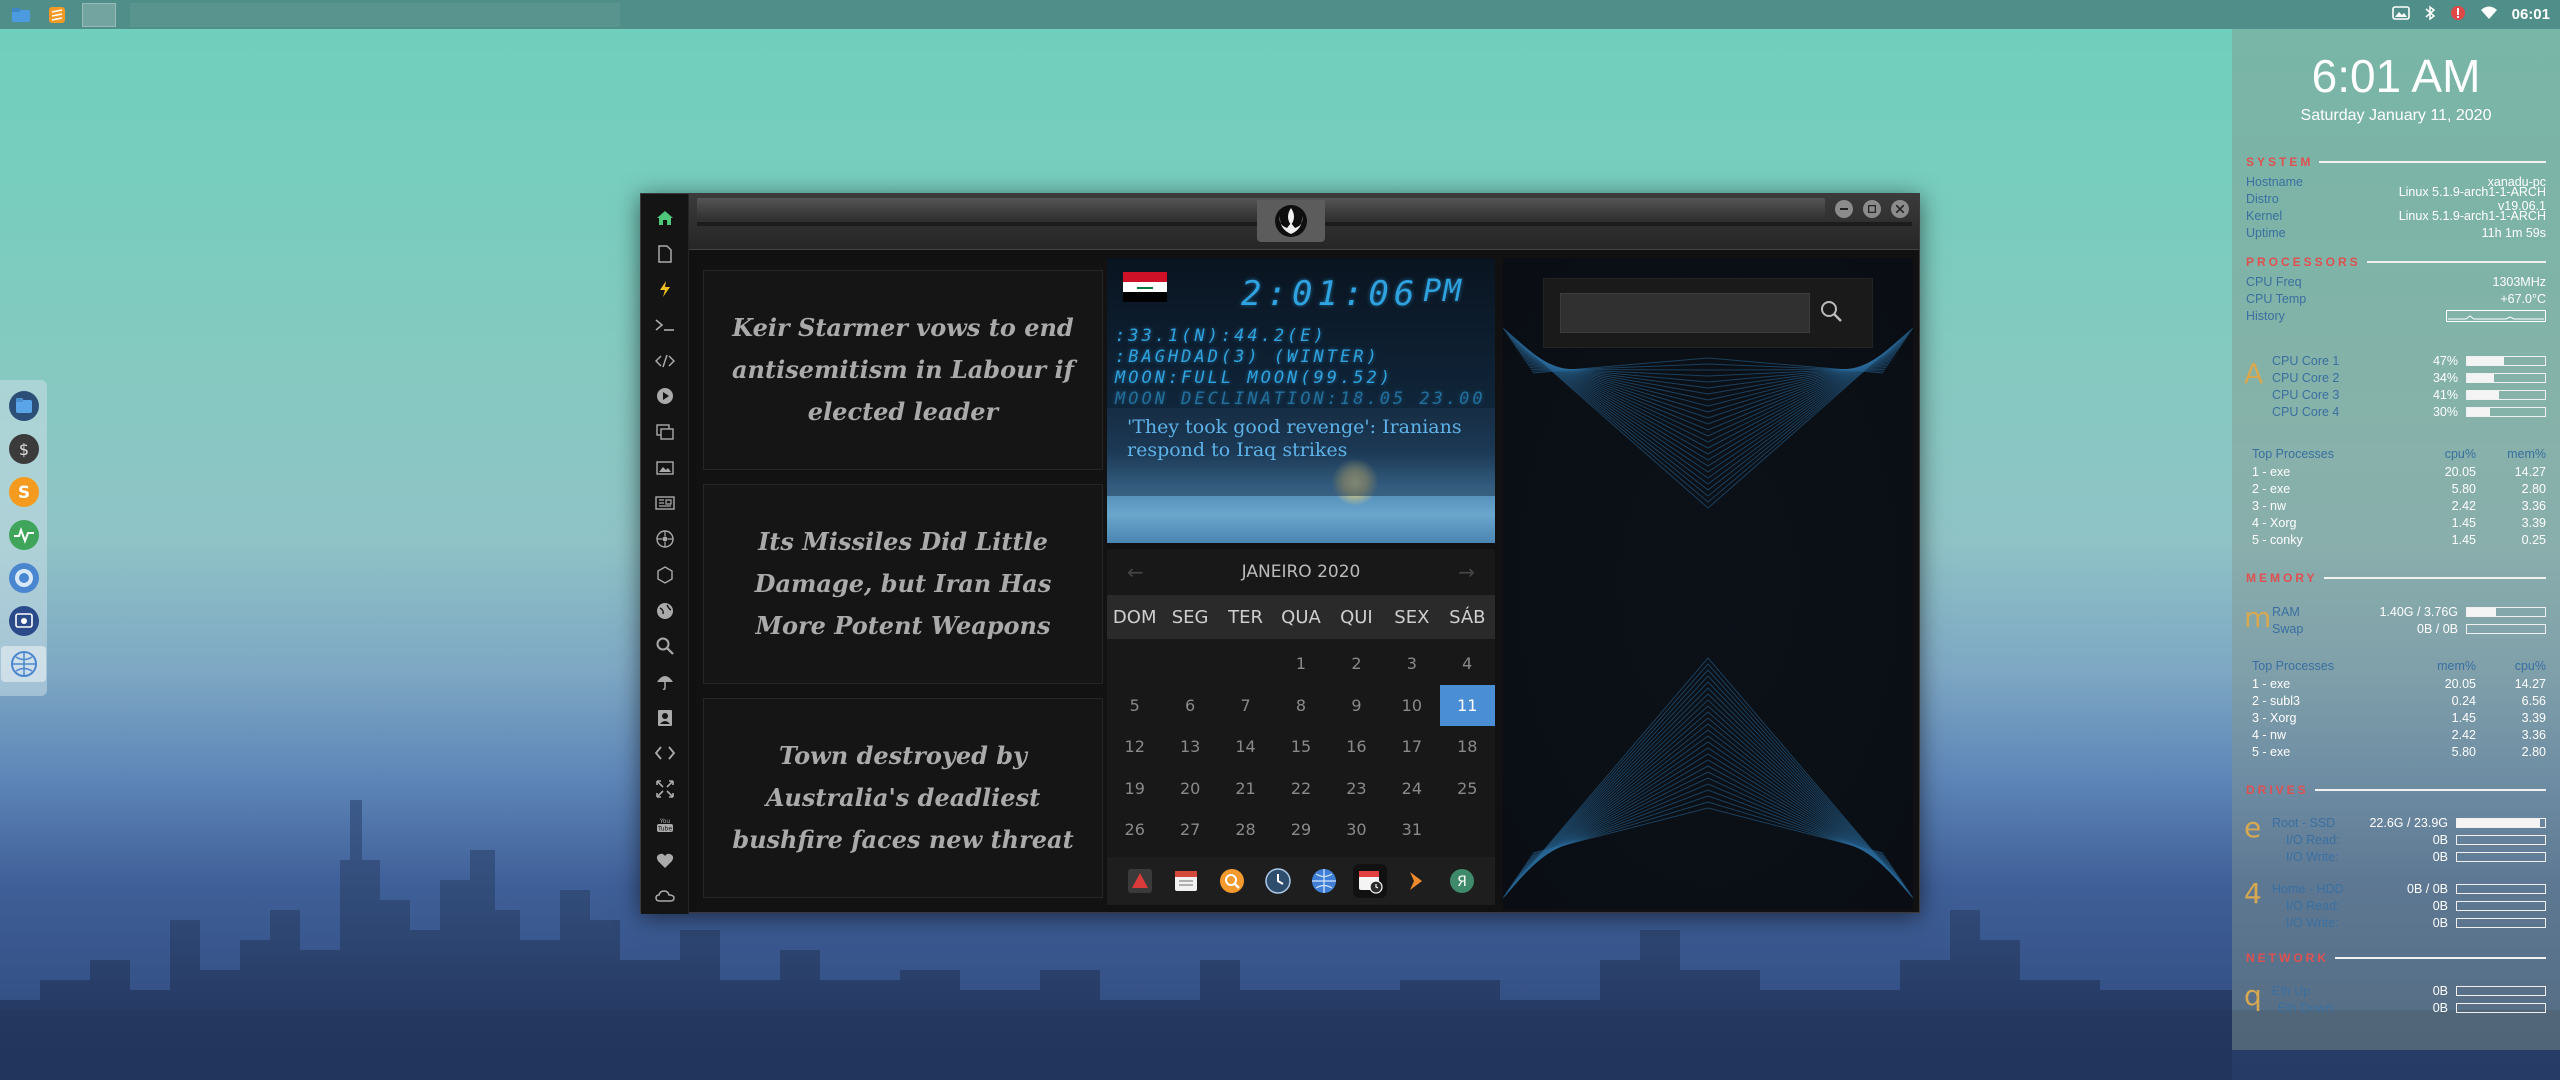  What do you see at coordinates (23, 664) in the screenshot?
I see `network-icon` at bounding box center [23, 664].